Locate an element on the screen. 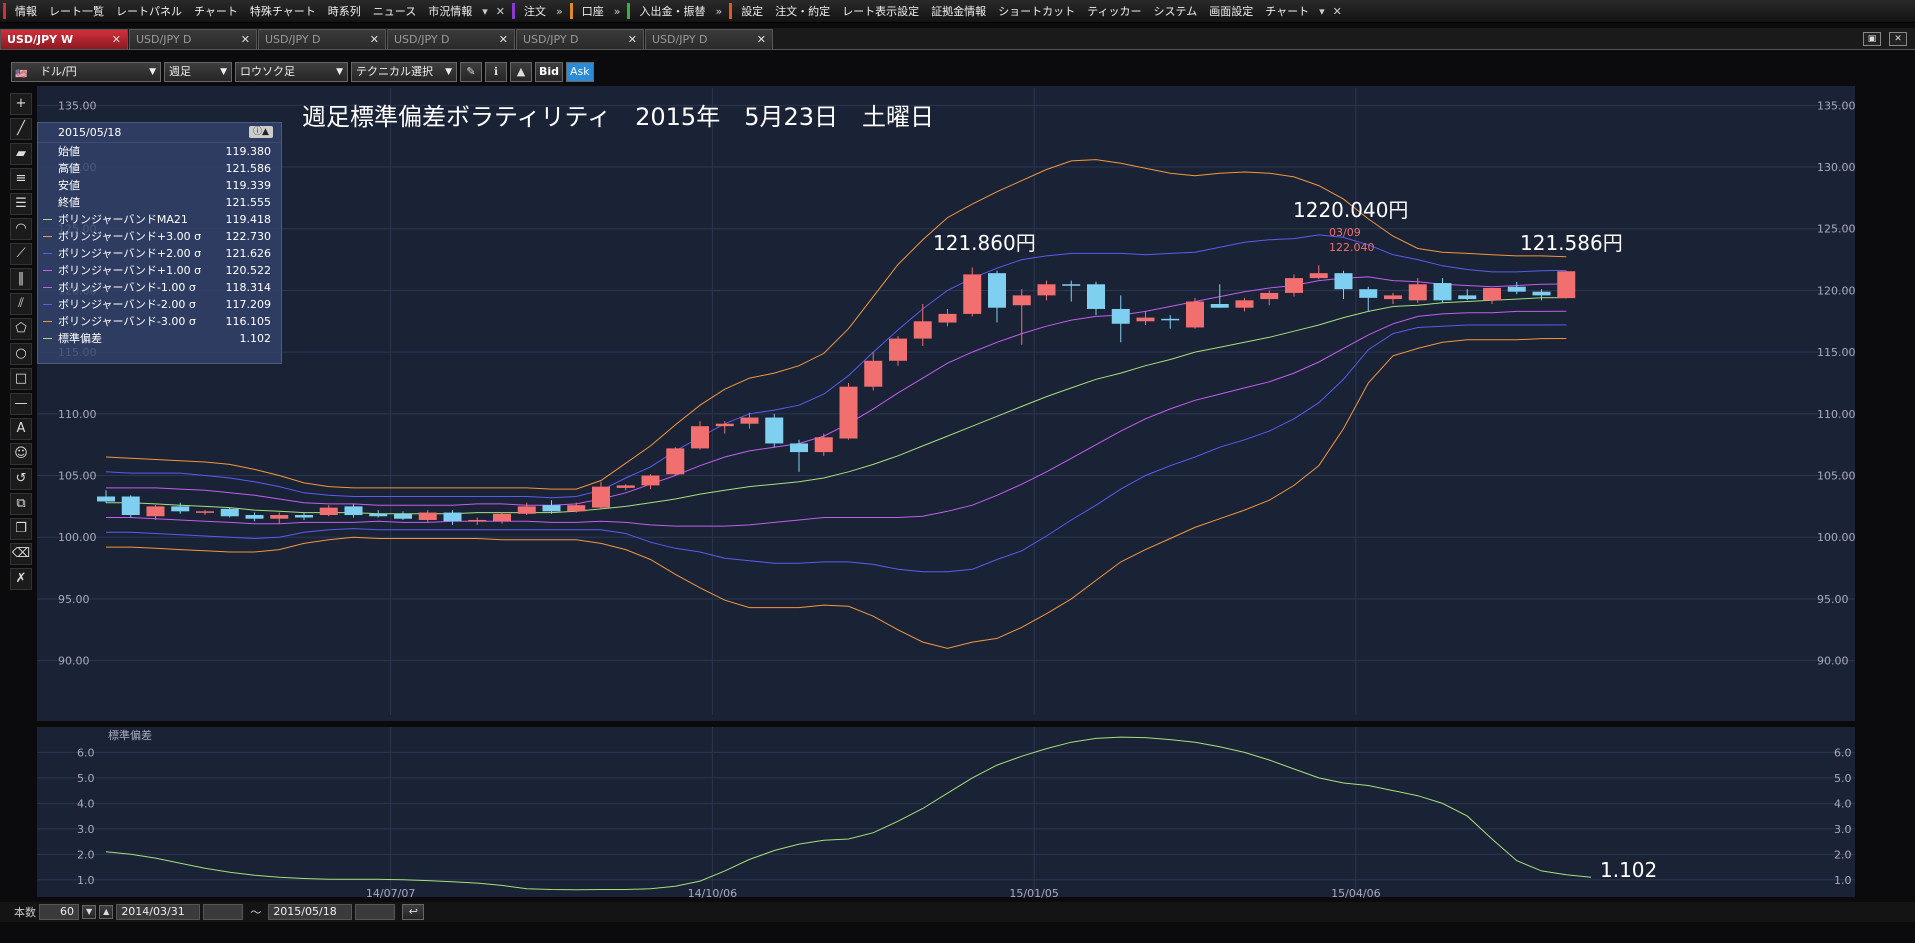  from-time-input is located at coordinates (223, 912).